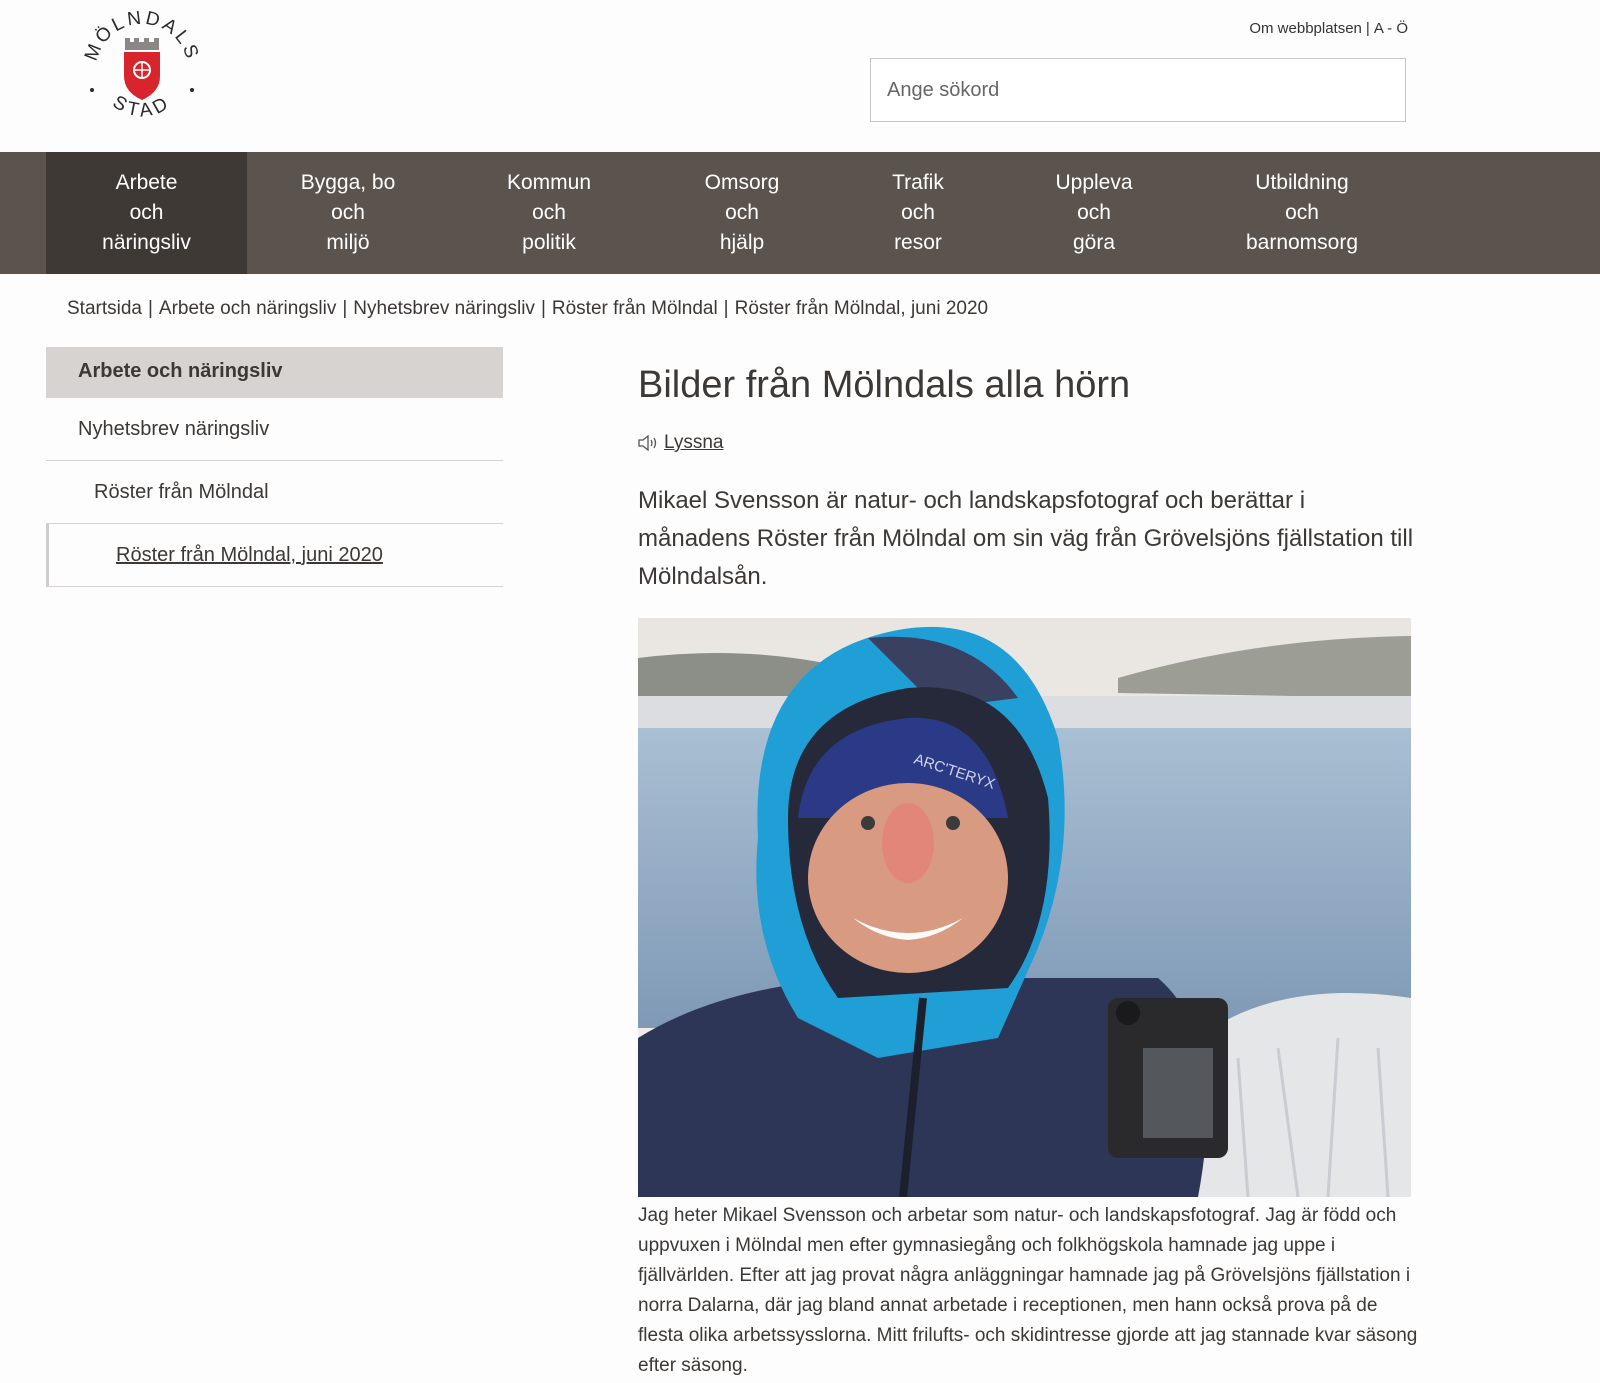 This screenshot has height=1383, width=1600. I want to click on nav-item-arbete-naringsliv: Arbete och näringsliv, so click(146, 213).